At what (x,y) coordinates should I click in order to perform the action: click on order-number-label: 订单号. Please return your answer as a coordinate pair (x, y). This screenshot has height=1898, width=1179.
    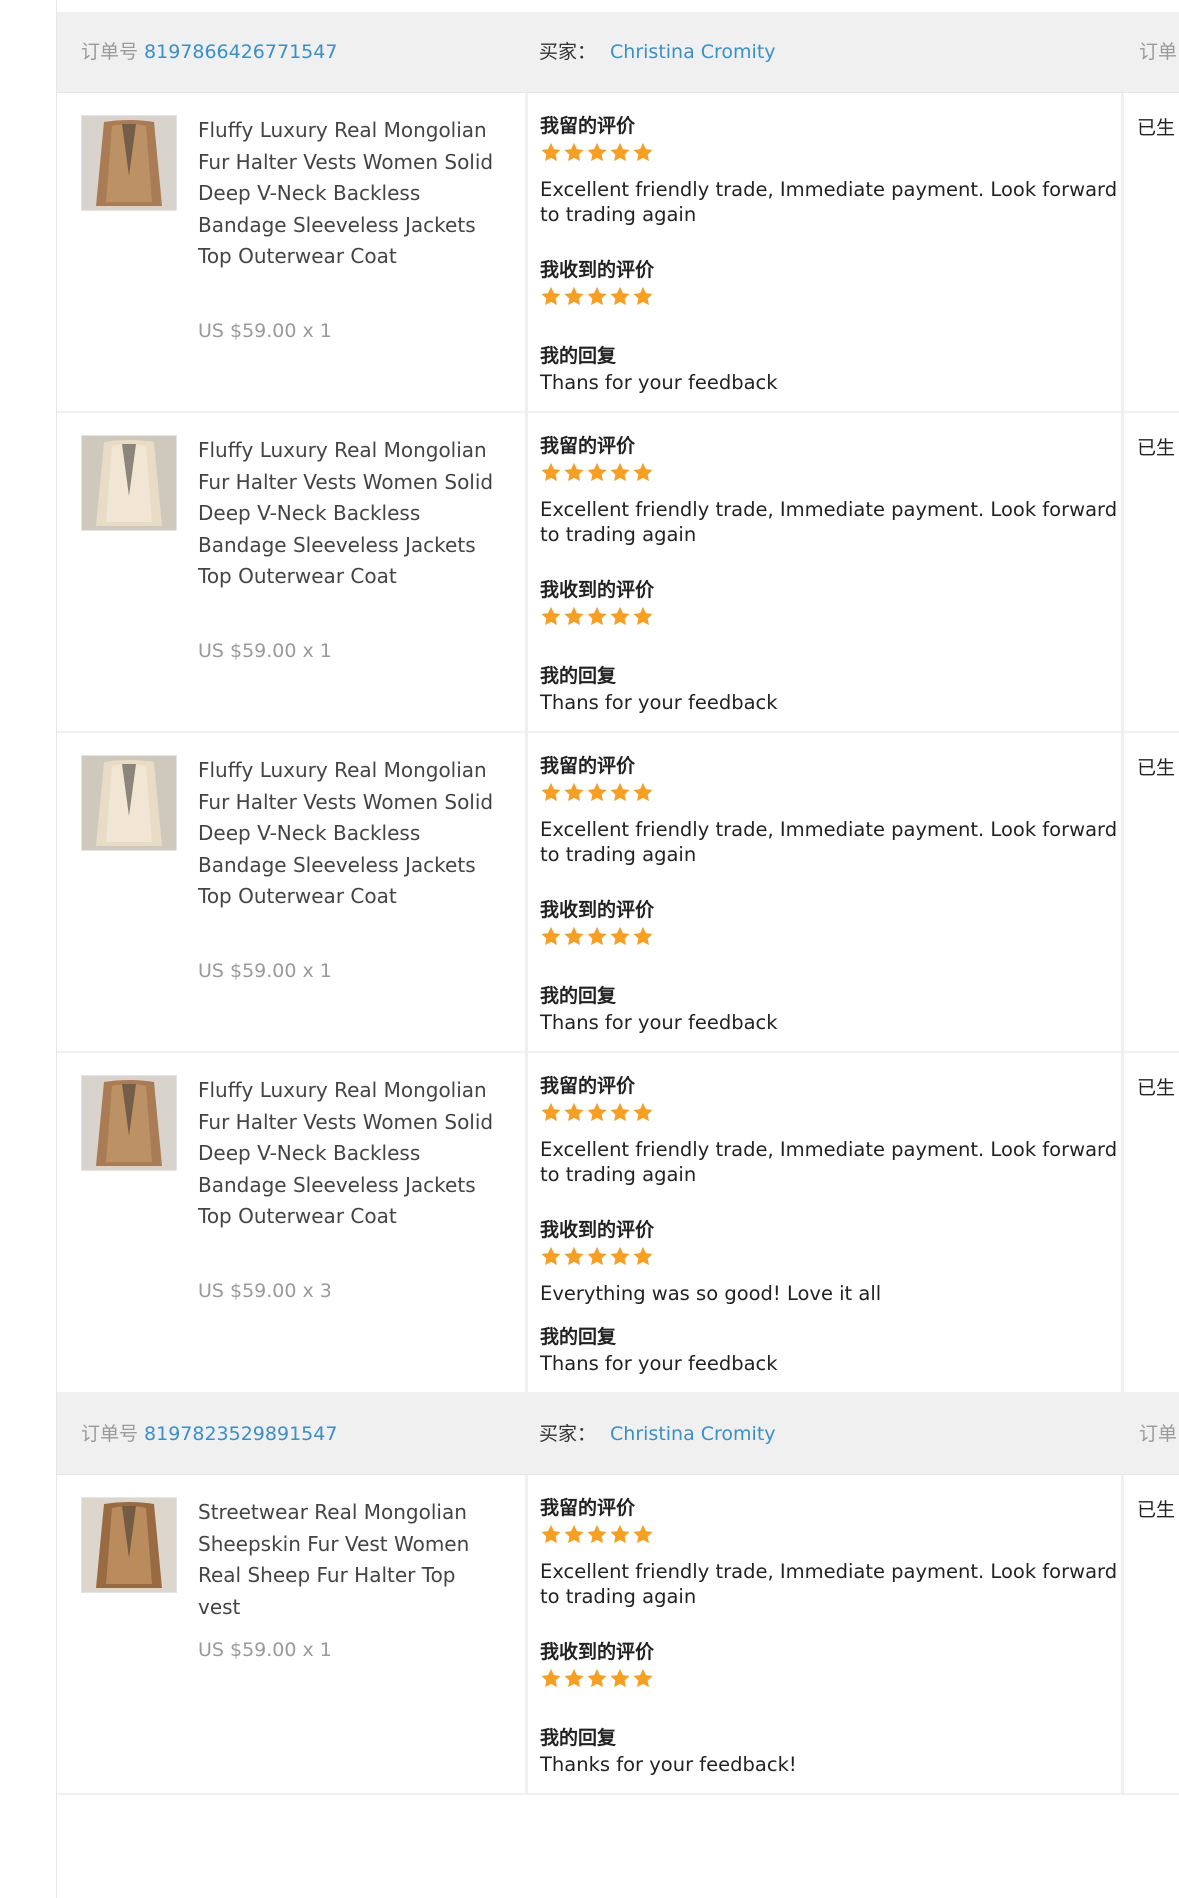
    Looking at the image, I should click on (110, 1434).